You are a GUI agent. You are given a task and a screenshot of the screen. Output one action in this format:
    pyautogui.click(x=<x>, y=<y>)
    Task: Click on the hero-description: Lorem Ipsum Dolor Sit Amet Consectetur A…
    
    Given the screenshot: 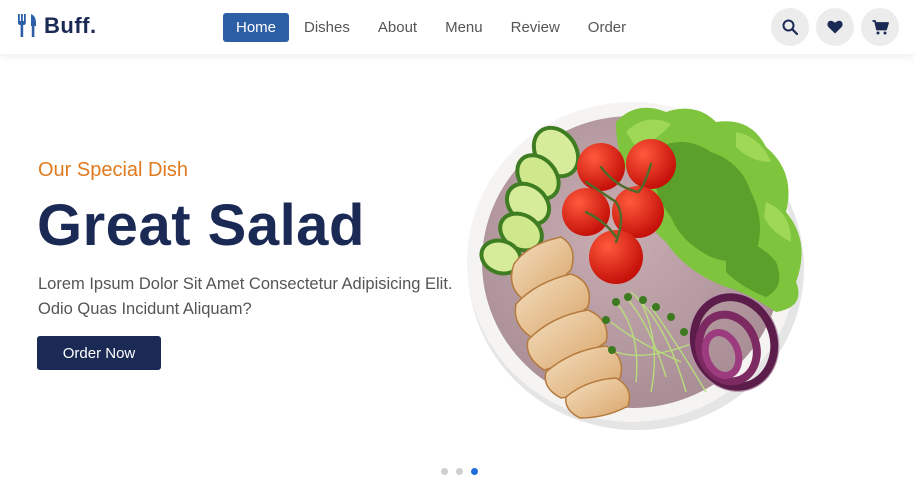 What is the action you would take?
    pyautogui.click(x=245, y=296)
    